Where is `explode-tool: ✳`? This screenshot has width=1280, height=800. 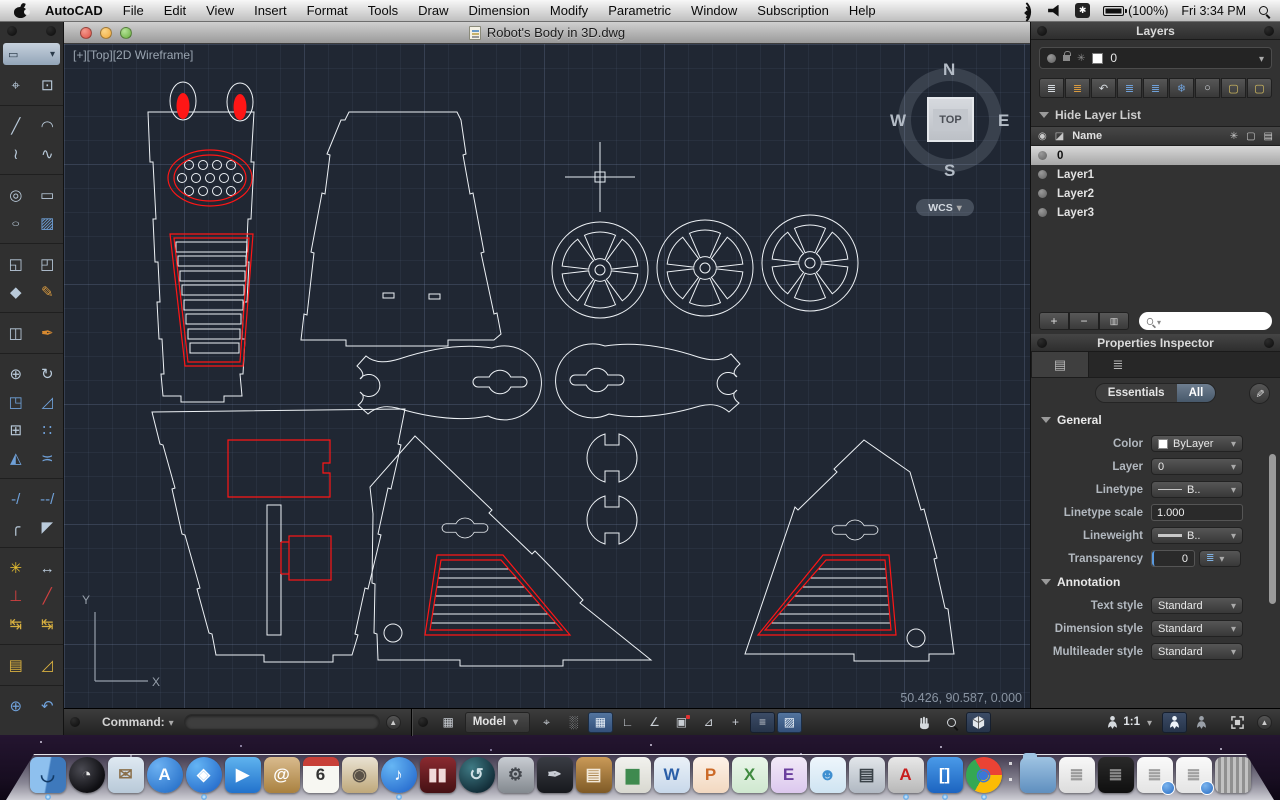
explode-tool: ✳ is located at coordinates (16, 568).